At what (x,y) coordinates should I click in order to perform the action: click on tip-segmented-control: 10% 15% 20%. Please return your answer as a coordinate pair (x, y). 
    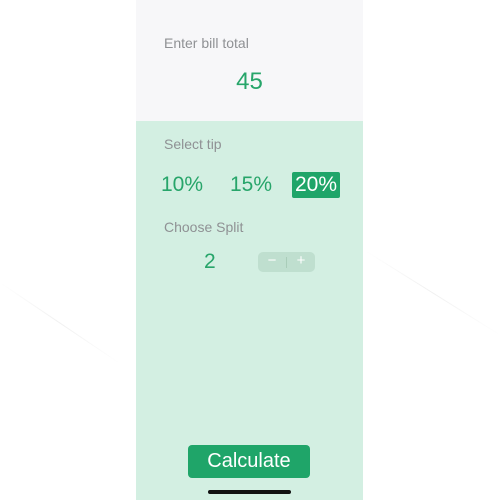
    Looking at the image, I should click on (251, 185).